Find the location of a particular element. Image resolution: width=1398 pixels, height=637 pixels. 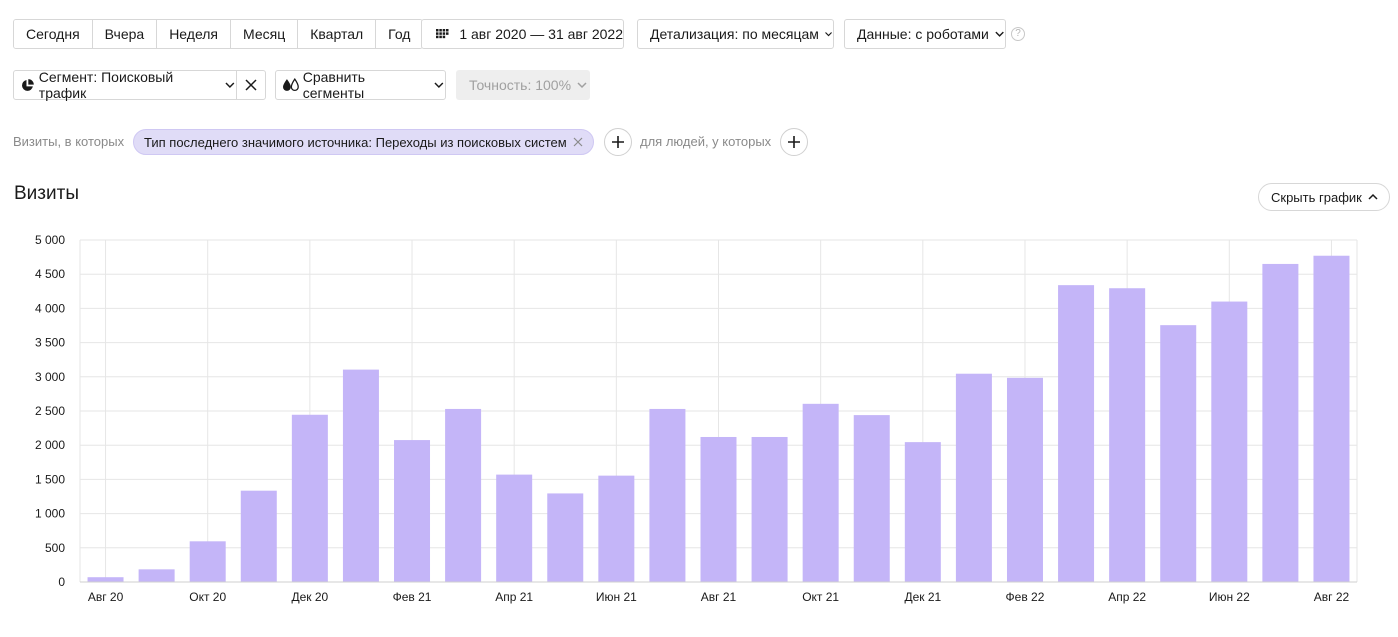

help-icon: ? is located at coordinates (1018, 34).